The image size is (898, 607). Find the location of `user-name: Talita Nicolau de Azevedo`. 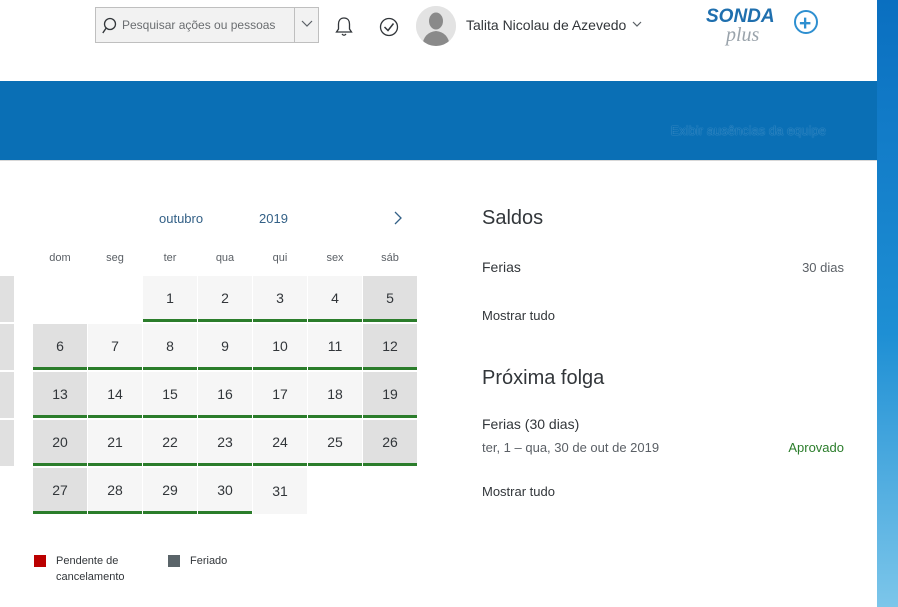

user-name: Talita Nicolau de Azevedo is located at coordinates (546, 25).